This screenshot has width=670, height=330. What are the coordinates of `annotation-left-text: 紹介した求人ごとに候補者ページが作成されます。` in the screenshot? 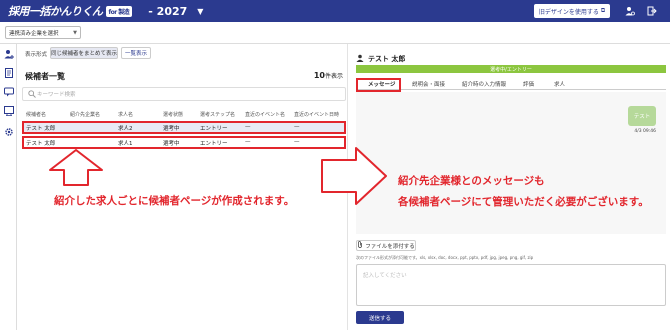 It's located at (174, 201).